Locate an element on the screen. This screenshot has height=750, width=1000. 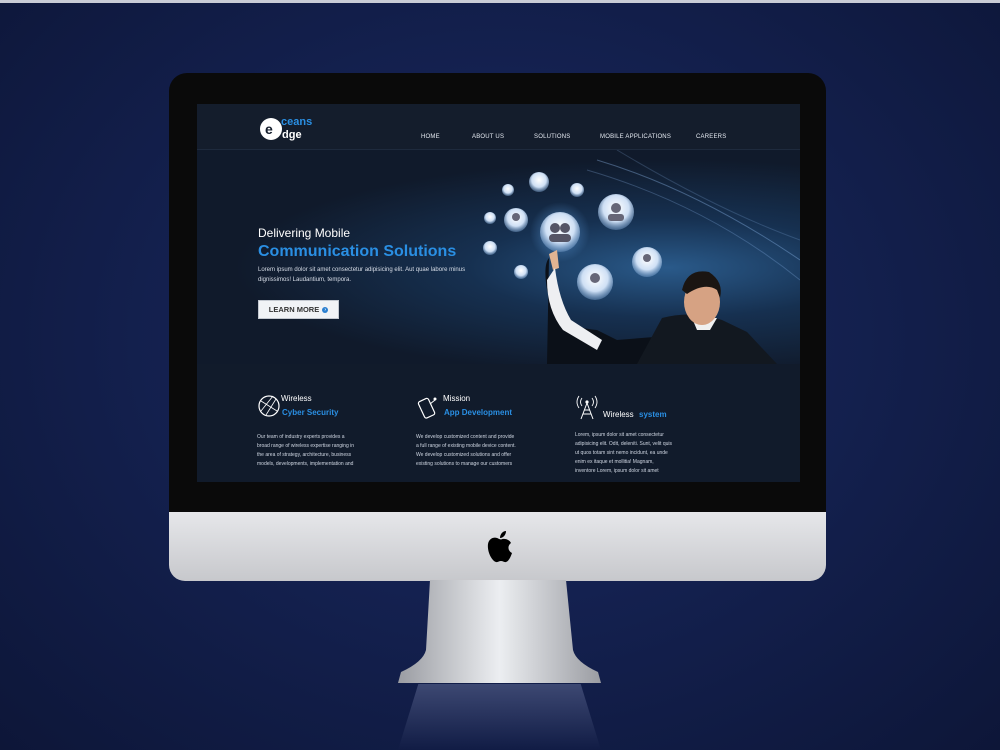
hero-illustration is located at coordinates (641, 257).